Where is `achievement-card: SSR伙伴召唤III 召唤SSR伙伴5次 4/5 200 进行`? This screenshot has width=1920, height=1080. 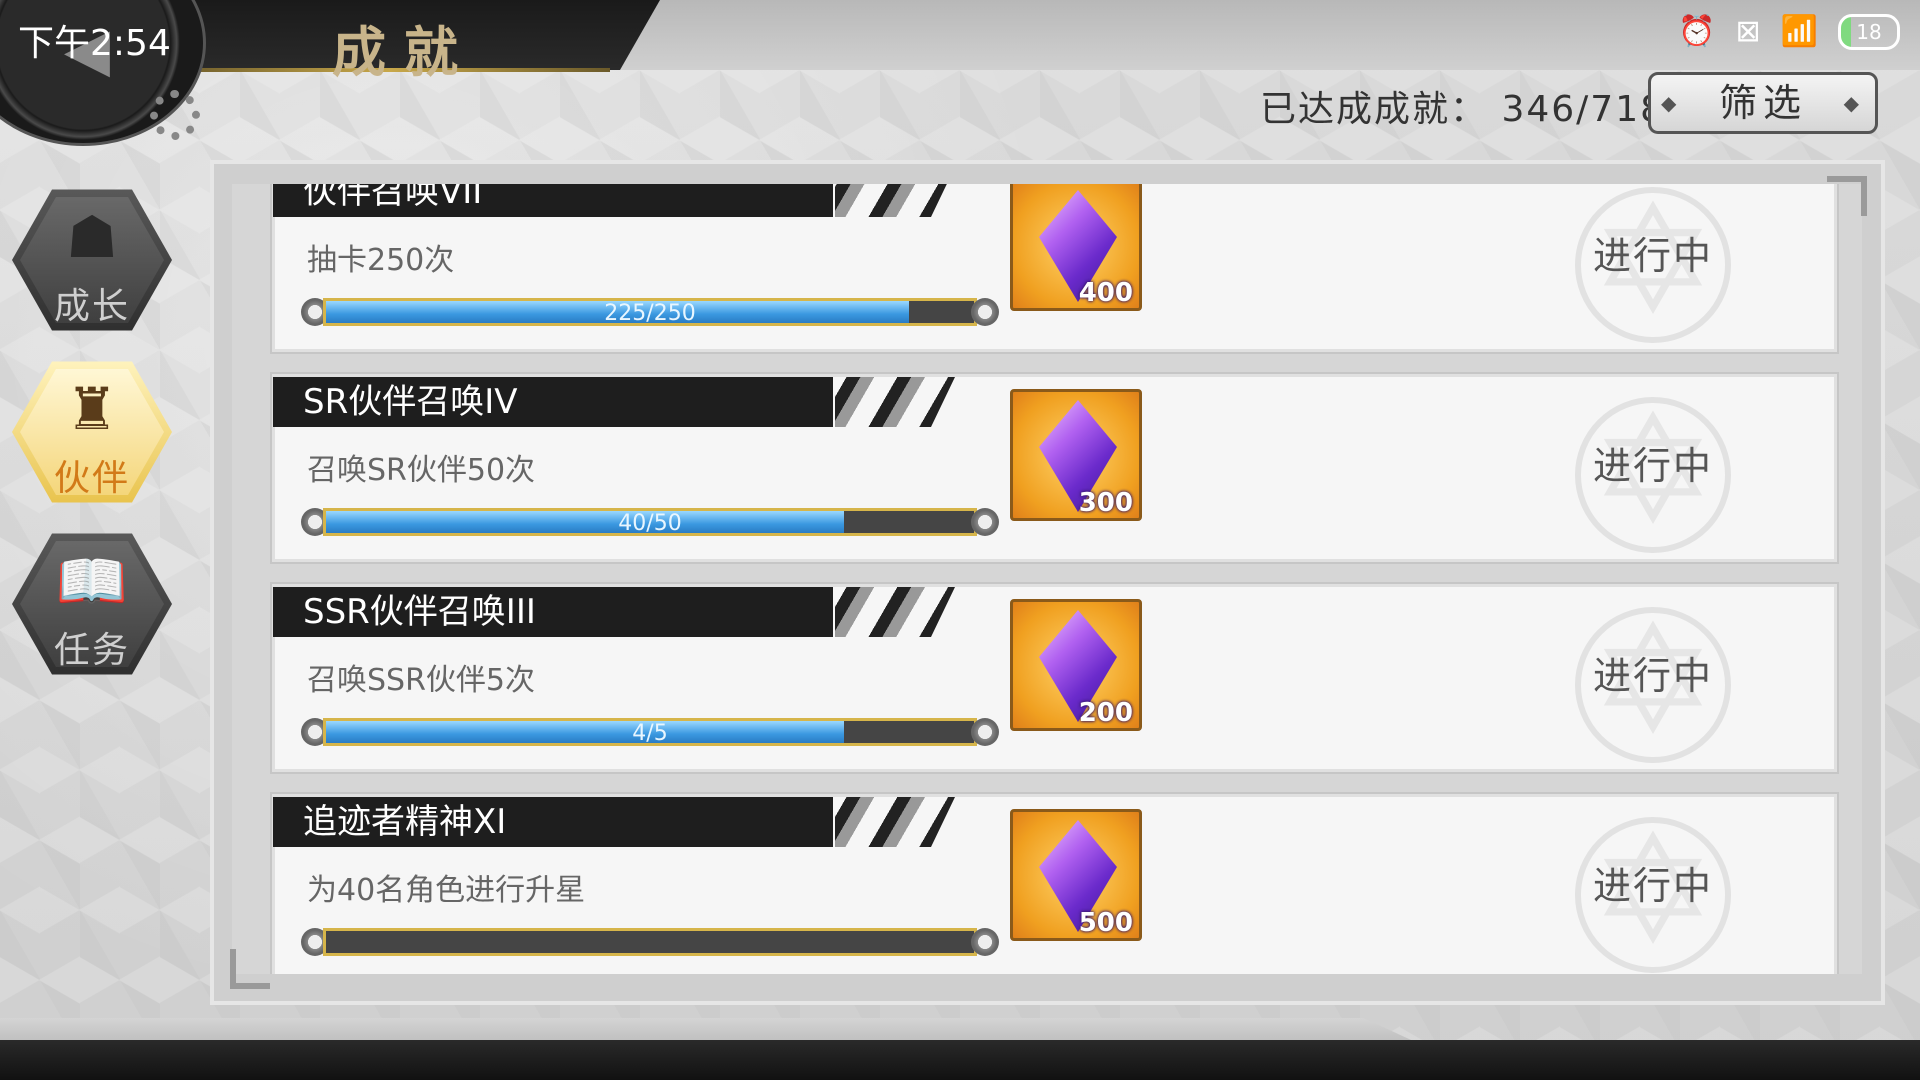
achievement-card: SSR伙伴召唤III 召唤SSR伙伴5次 4/5 200 进行 is located at coordinates (1054, 678).